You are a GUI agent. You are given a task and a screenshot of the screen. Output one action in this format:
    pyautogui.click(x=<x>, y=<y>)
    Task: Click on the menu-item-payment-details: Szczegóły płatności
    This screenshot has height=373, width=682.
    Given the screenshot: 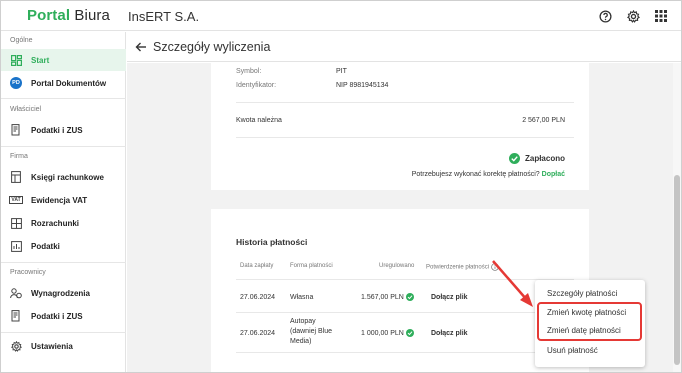 What is the action you would take?
    pyautogui.click(x=590, y=293)
    